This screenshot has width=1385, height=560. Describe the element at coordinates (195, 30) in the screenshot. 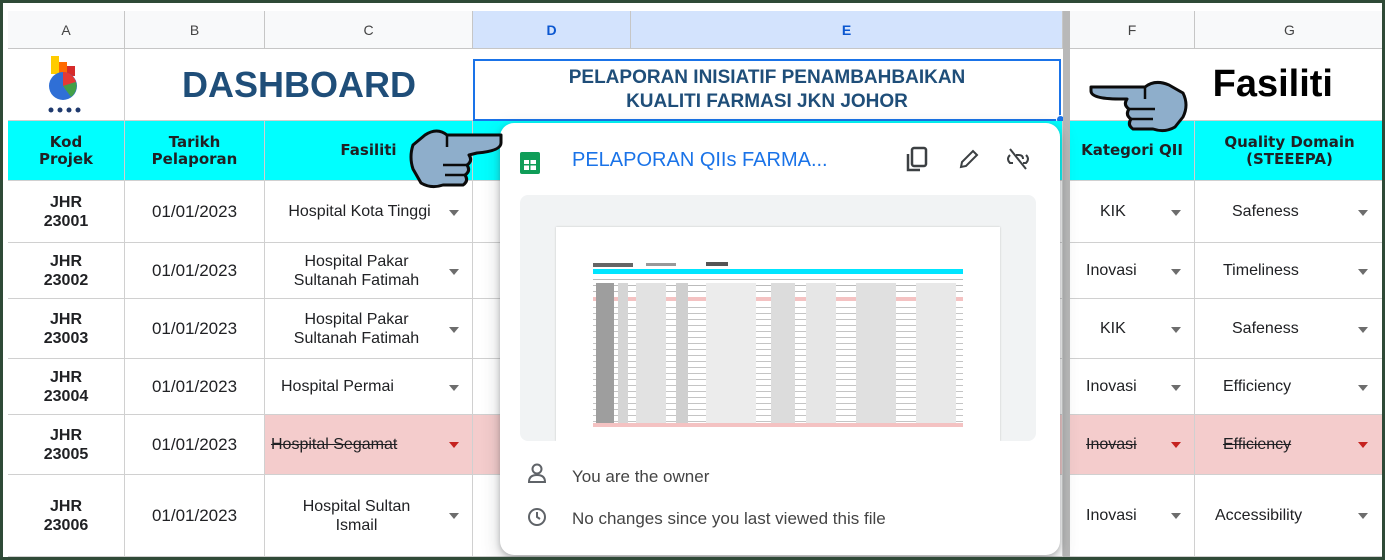

I see `column-header-b: B` at that location.